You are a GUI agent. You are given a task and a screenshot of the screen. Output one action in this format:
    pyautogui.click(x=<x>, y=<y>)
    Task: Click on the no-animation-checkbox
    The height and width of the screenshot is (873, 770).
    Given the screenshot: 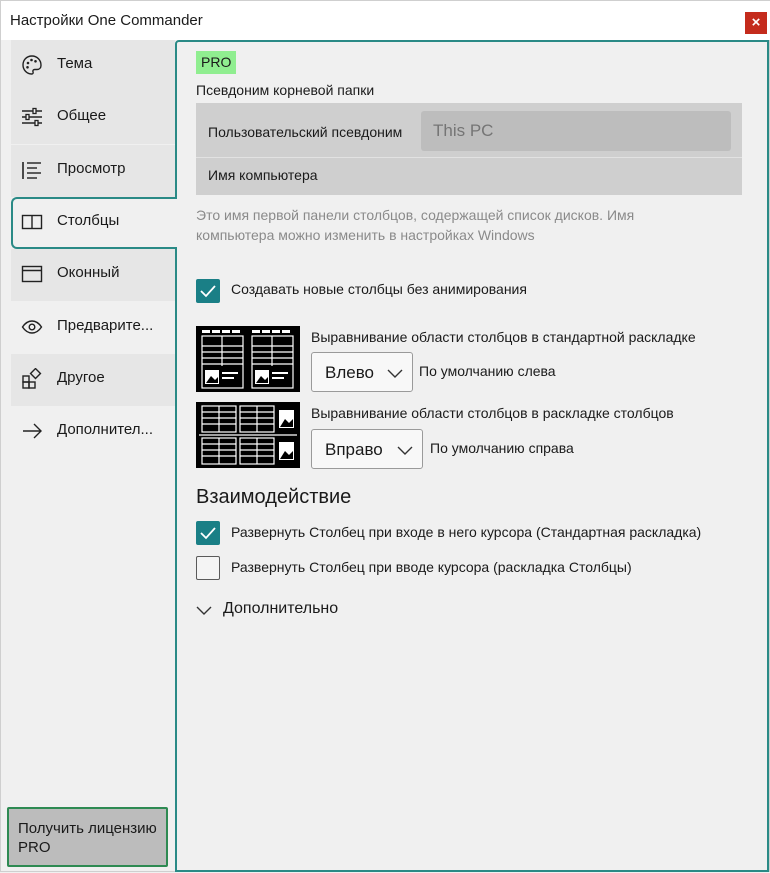 What is the action you would take?
    pyautogui.click(x=208, y=291)
    